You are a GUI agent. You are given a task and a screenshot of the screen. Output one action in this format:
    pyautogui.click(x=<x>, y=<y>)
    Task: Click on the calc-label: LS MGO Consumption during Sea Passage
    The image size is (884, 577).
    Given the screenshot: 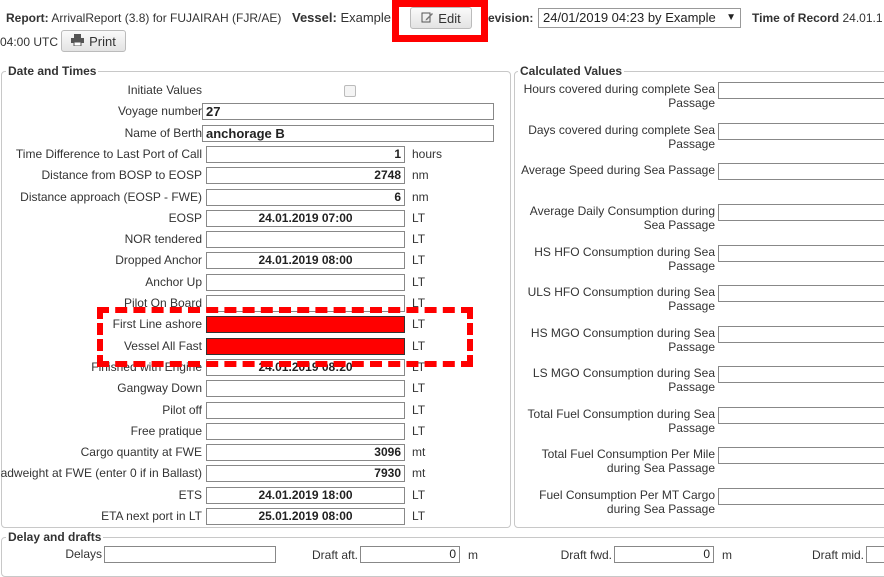 What is the action you would take?
    pyautogui.click(x=623, y=380)
    